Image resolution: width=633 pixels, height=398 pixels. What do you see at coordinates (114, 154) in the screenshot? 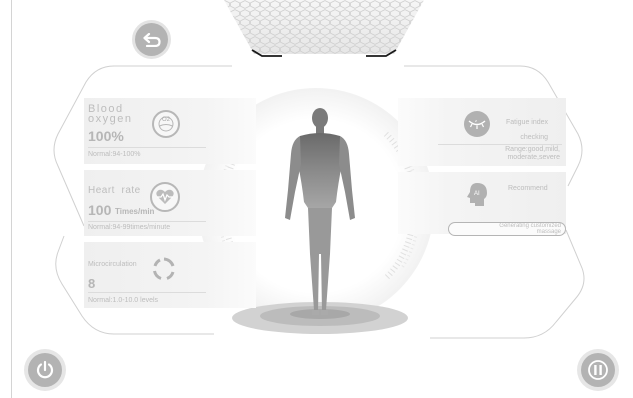
I see `blood-oxygen-normal: Normal:94-100%` at bounding box center [114, 154].